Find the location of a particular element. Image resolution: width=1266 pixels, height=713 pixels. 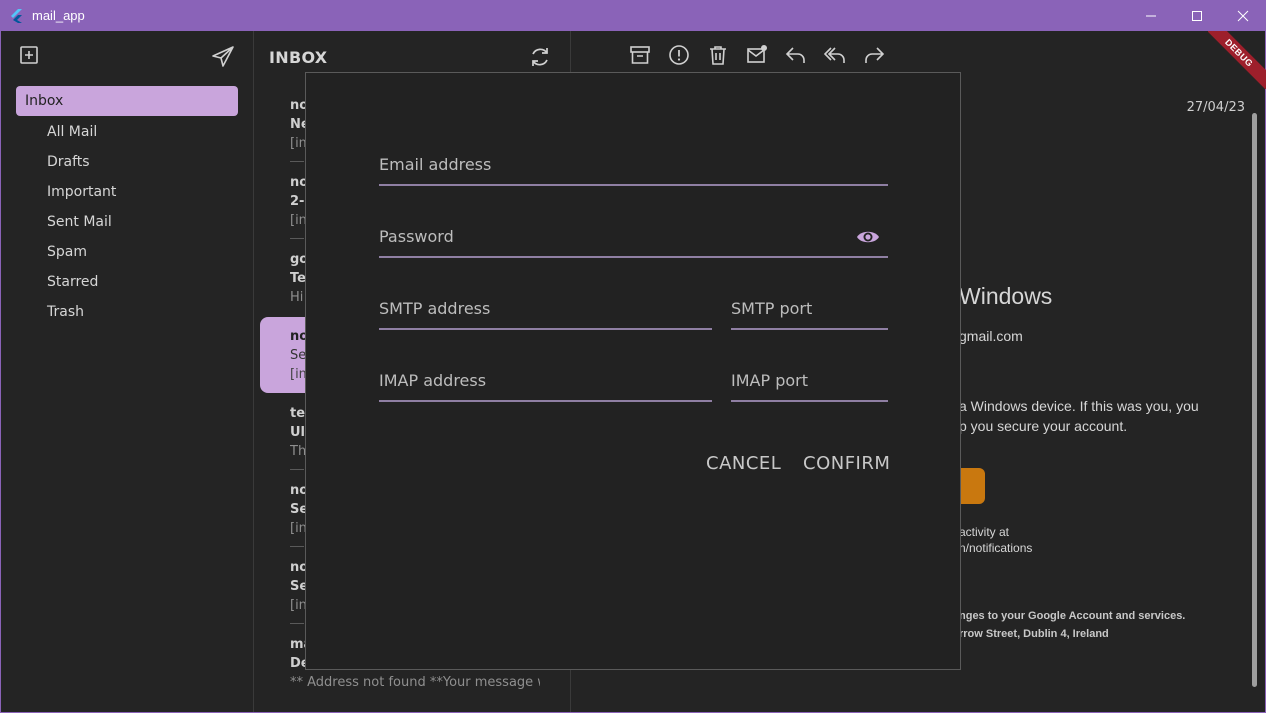

flutter-logo-icon is located at coordinates (16, 15).